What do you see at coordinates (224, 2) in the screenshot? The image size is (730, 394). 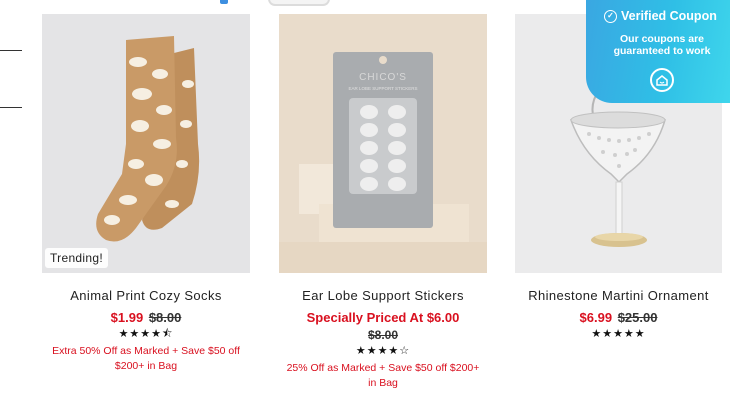 I see `tab-indicator` at bounding box center [224, 2].